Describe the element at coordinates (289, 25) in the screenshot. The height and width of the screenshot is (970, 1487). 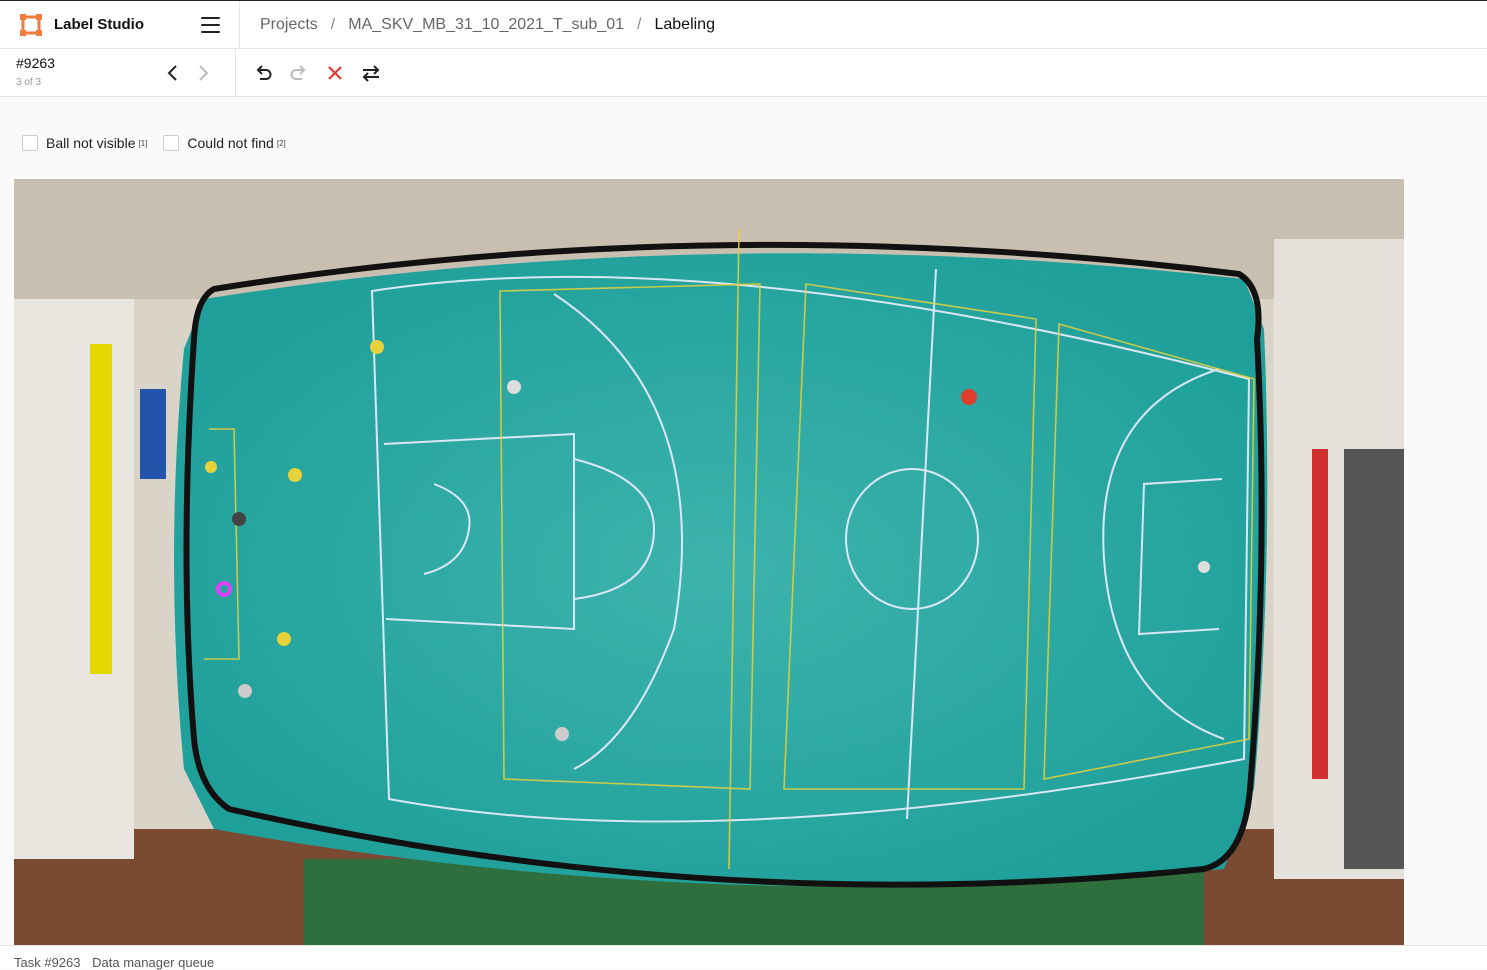
I see `breadcrumb-projects: Projects` at that location.